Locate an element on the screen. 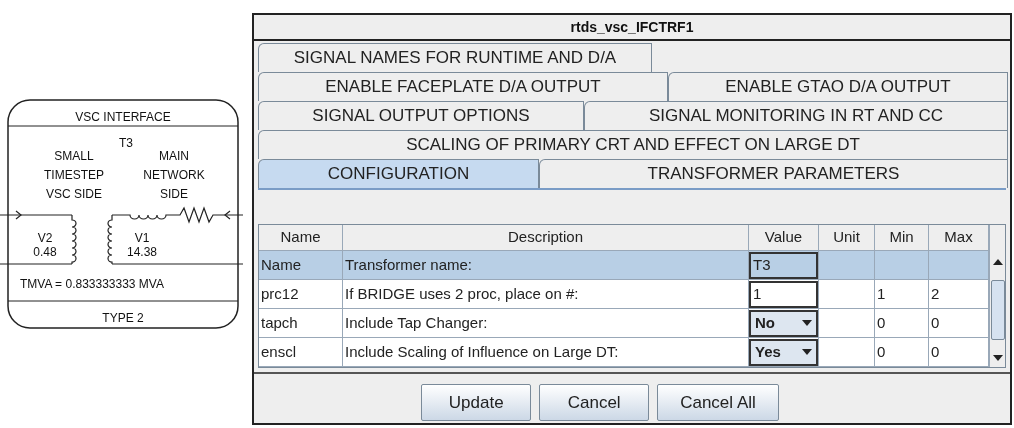 This screenshot has height=428, width=1014. side-label: MAIN is located at coordinates (174, 156).